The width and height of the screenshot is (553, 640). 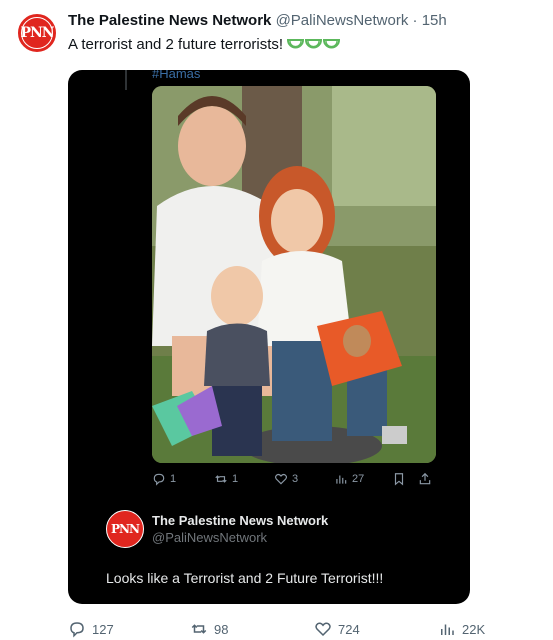 I want to click on quote-retweet-action: 1, so click(x=226, y=479).